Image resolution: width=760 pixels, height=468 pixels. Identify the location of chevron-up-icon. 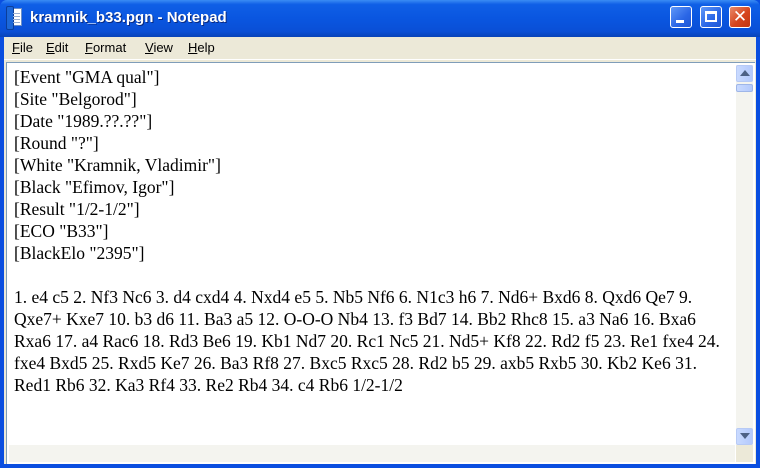
(745, 73).